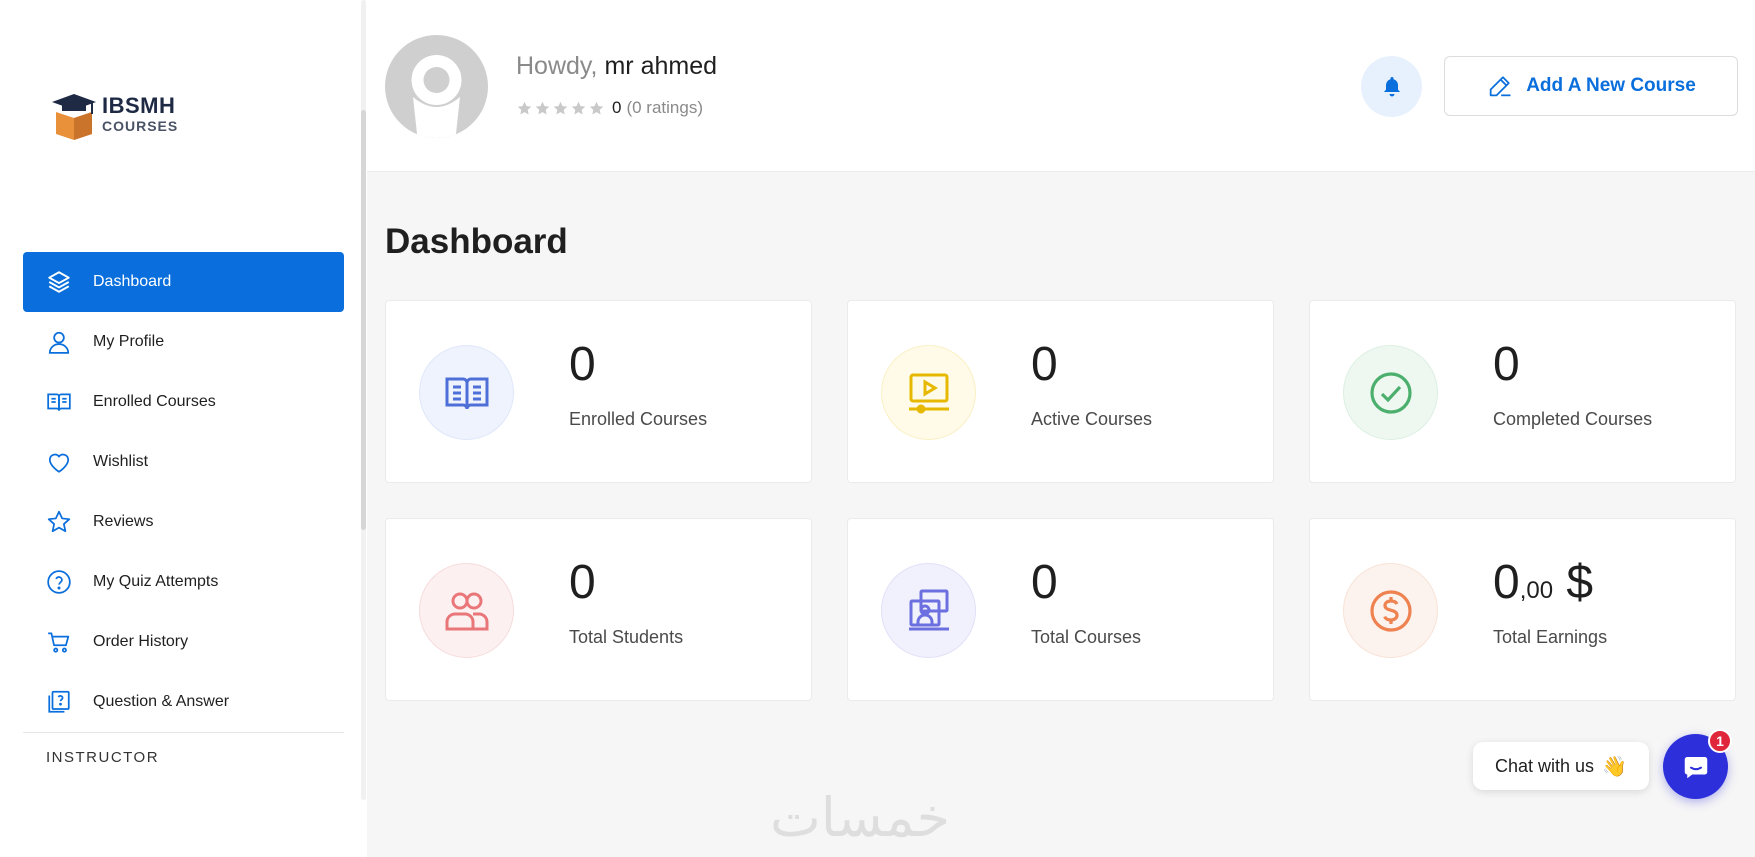 This screenshot has width=1755, height=857. What do you see at coordinates (139, 105) in the screenshot?
I see `logo-line1: IBSMH` at bounding box center [139, 105].